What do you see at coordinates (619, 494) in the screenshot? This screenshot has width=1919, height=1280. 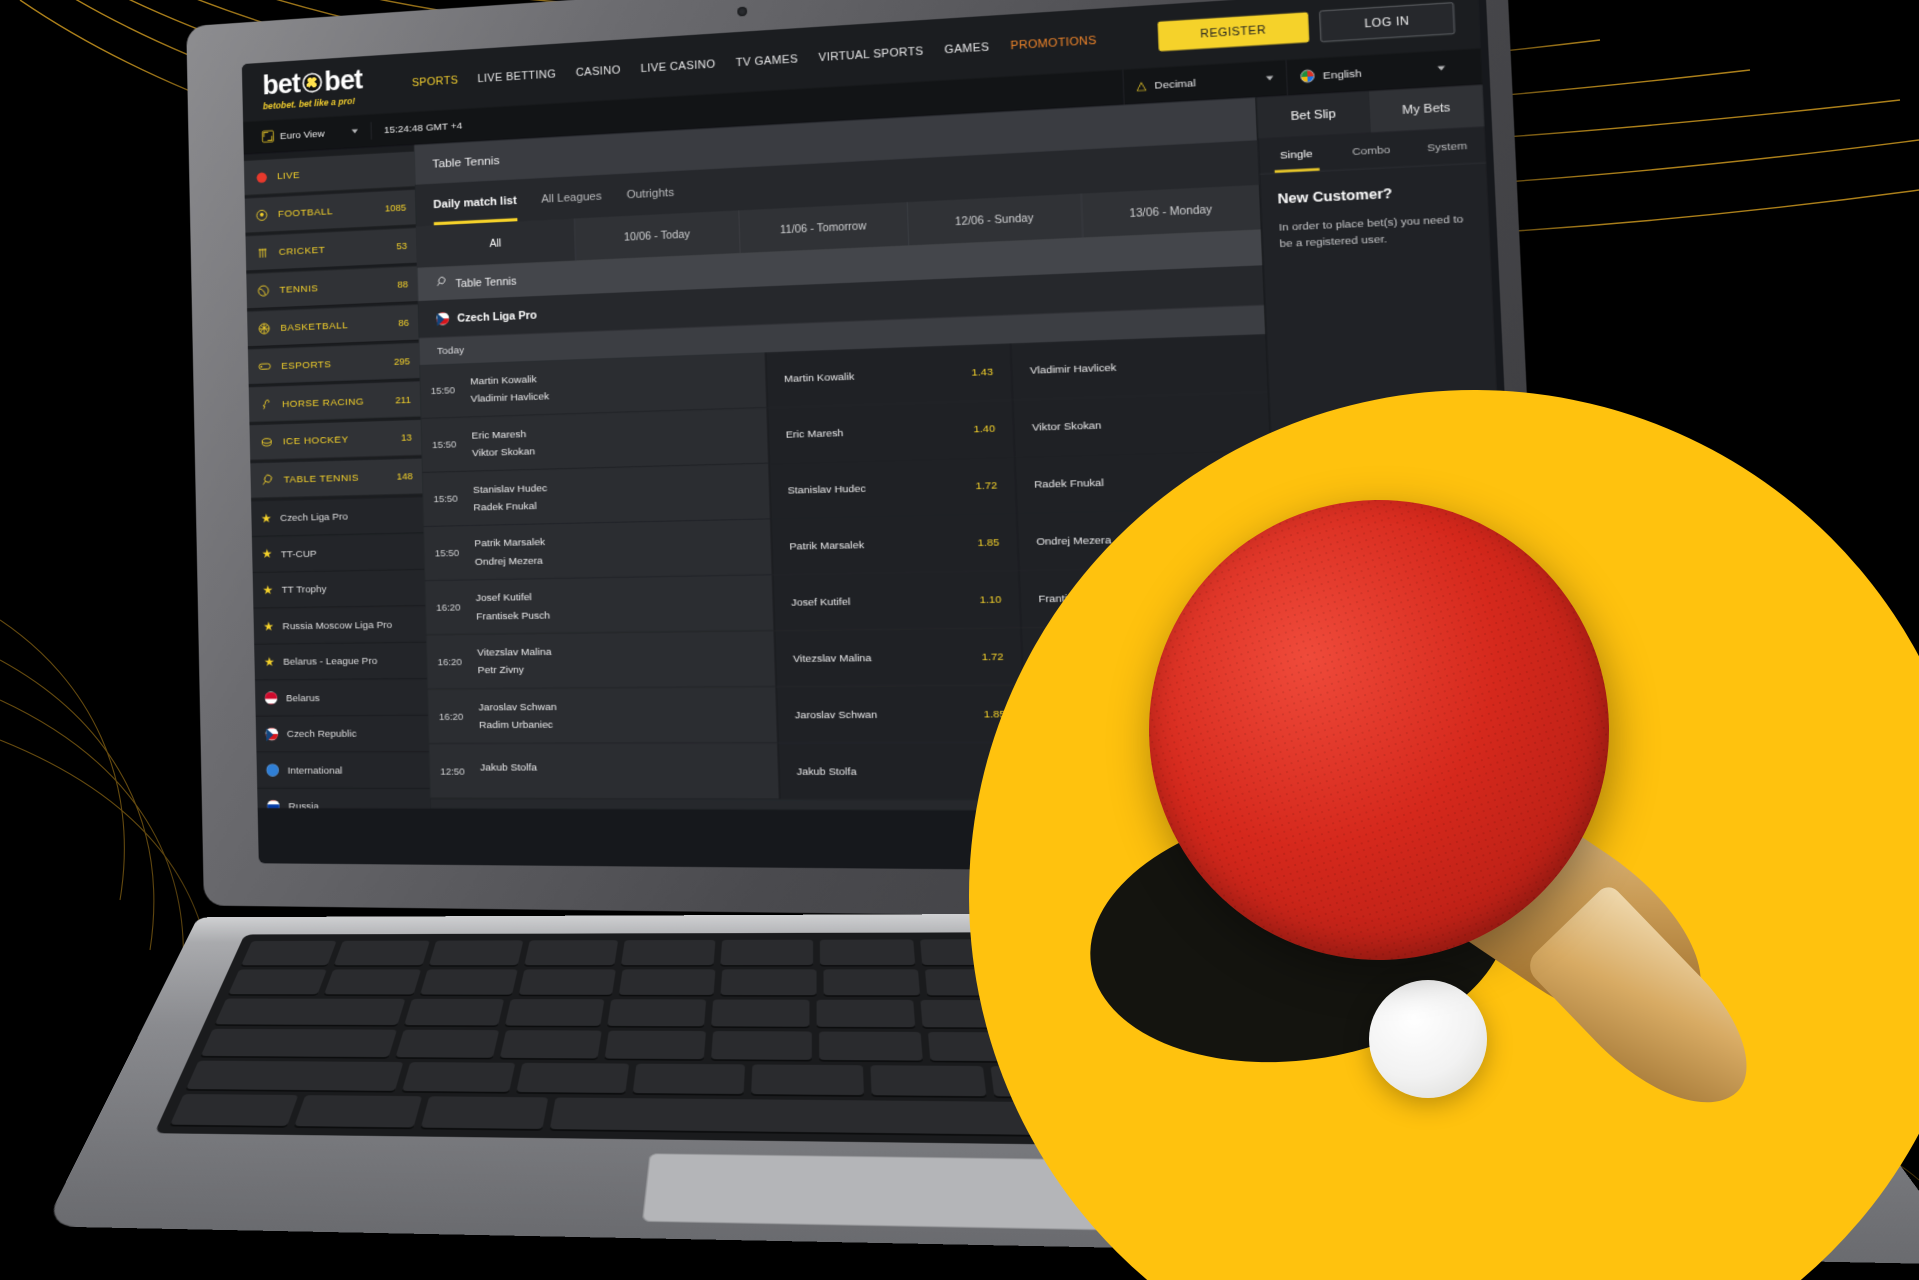 I see `match-teams: Stanislav Hudec Radek Fnukal` at bounding box center [619, 494].